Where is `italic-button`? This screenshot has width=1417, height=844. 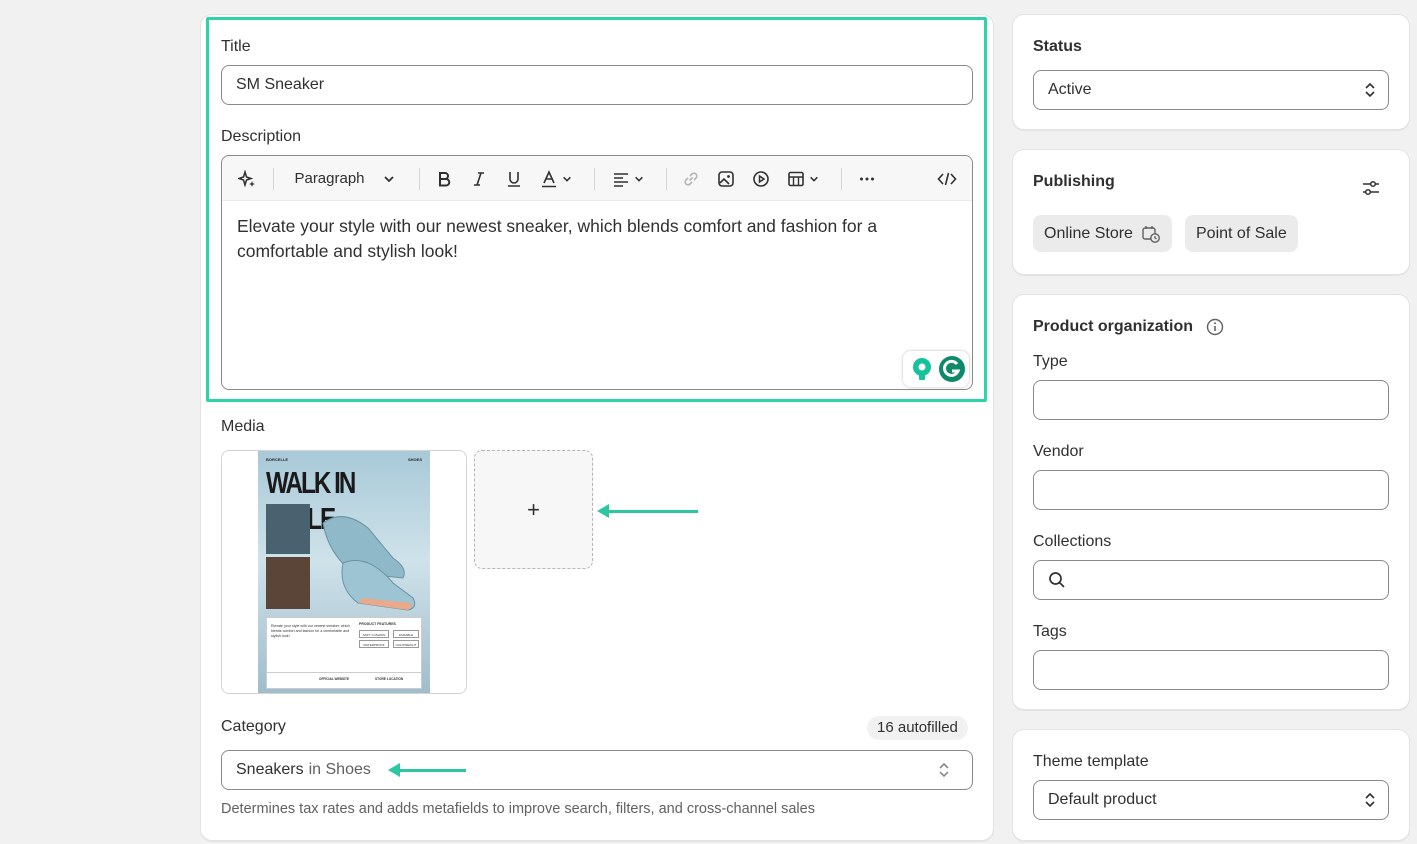 italic-button is located at coordinates (479, 178).